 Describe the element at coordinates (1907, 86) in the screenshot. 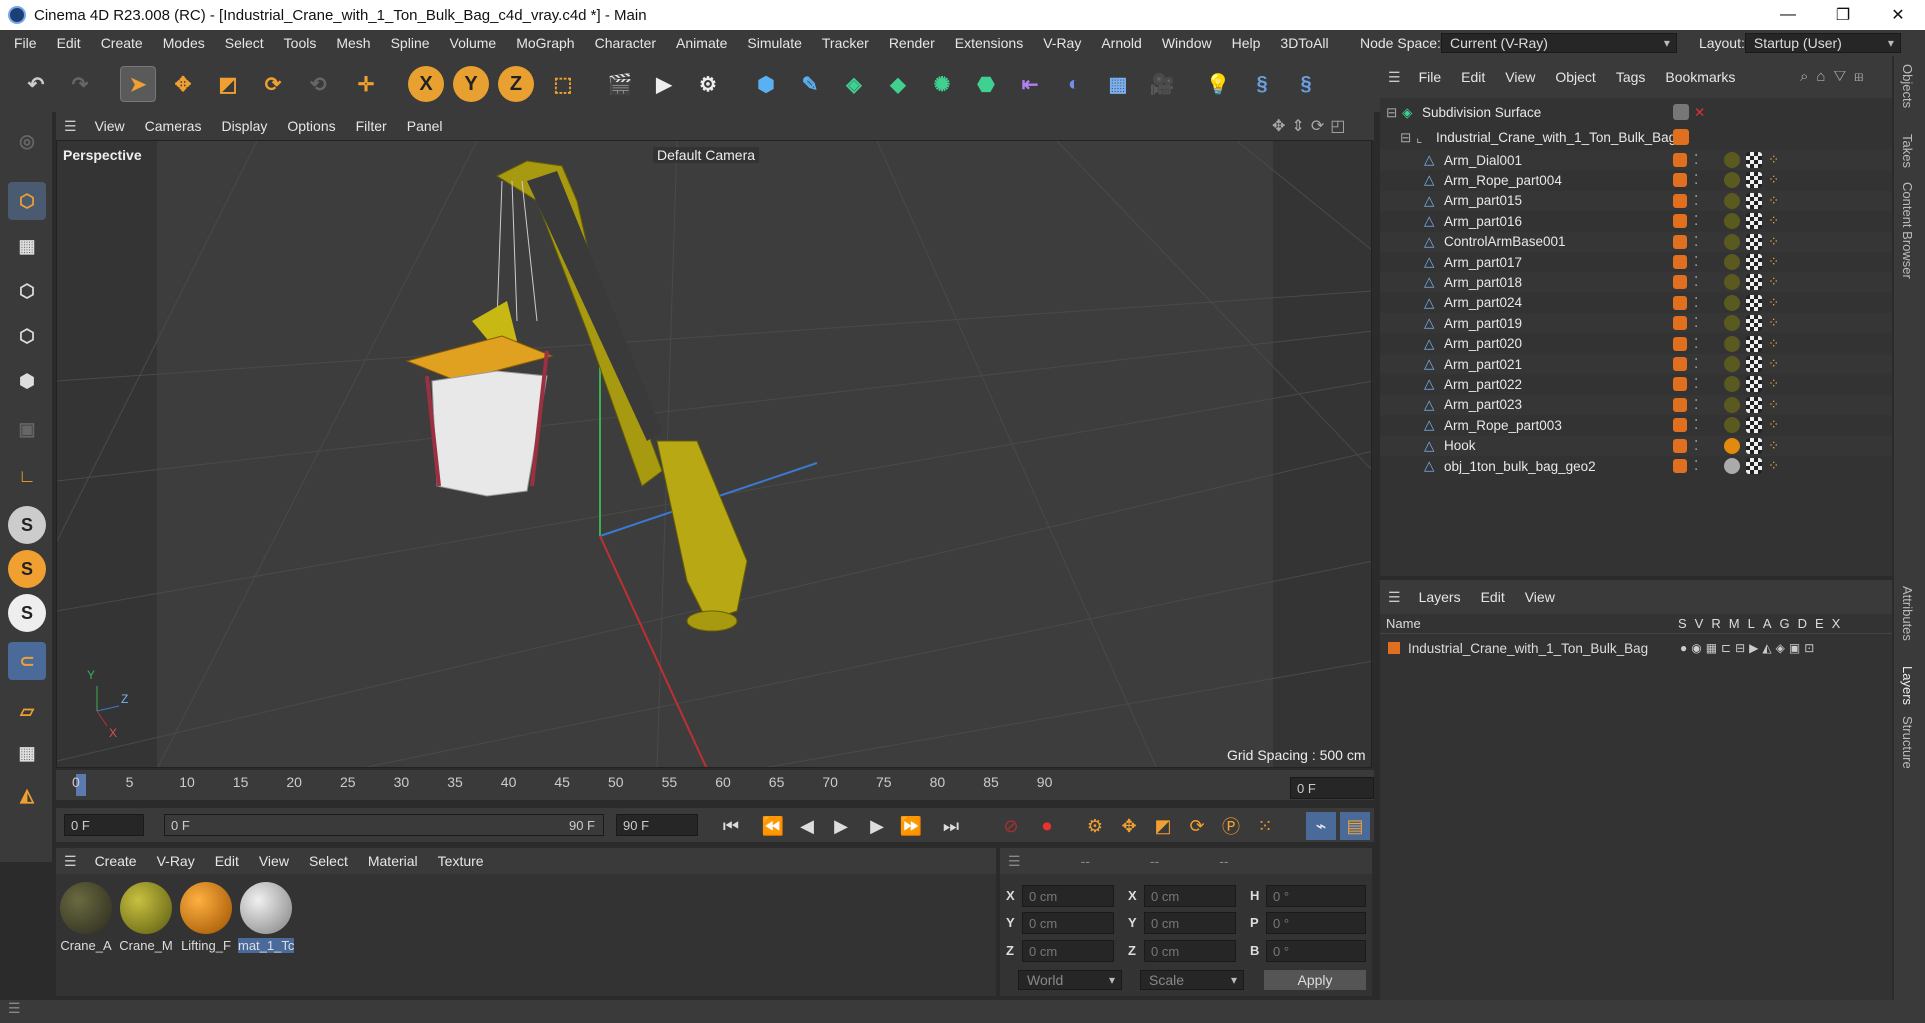

I see `tab-objects: Objects` at that location.